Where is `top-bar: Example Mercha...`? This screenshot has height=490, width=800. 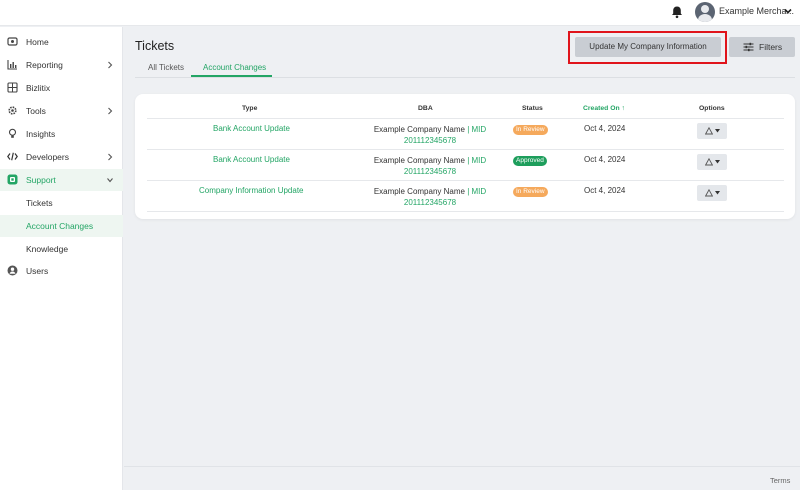
top-bar: Example Mercha... is located at coordinates (400, 13).